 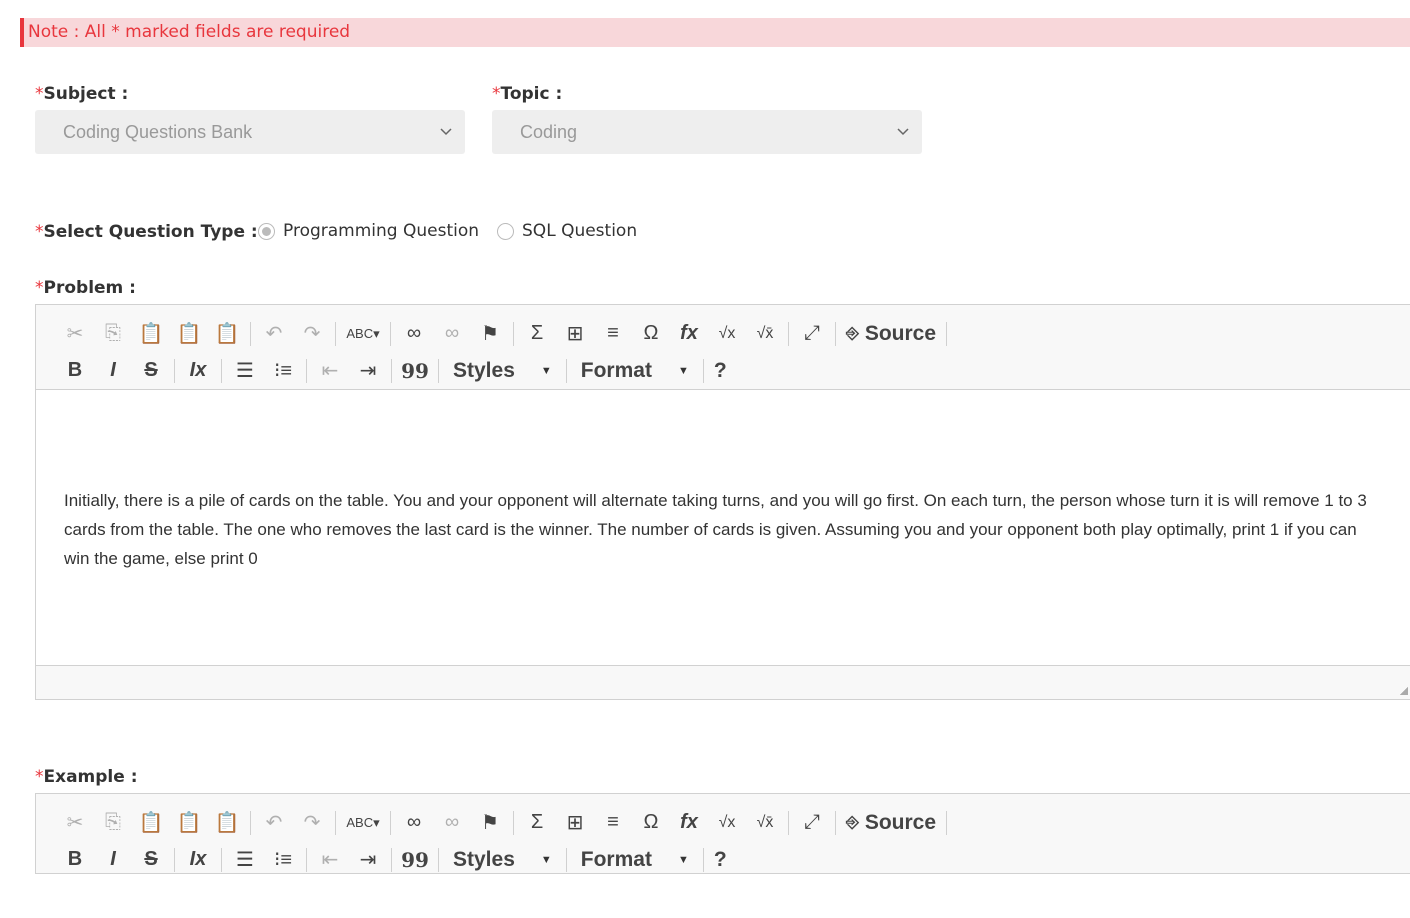 What do you see at coordinates (250, 132) in the screenshot?
I see `subject-select: Coding Questions Bank` at bounding box center [250, 132].